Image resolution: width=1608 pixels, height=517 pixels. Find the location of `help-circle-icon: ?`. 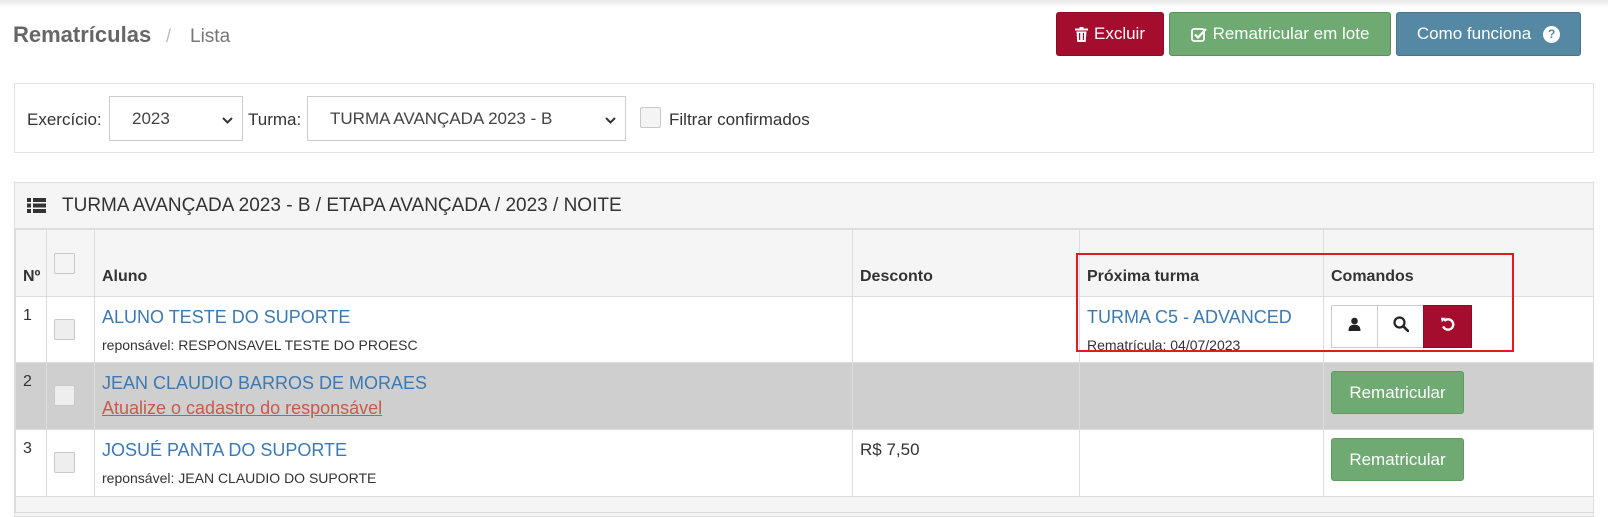

help-circle-icon: ? is located at coordinates (1552, 34).